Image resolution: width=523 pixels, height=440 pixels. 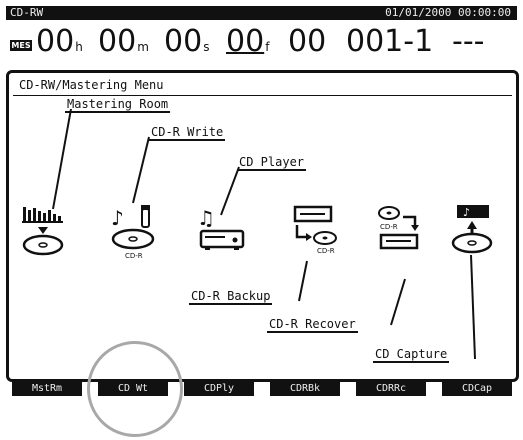 What do you see at coordinates (123, 41) in the screenshot?
I see `minutes-field: 00m` at bounding box center [123, 41].